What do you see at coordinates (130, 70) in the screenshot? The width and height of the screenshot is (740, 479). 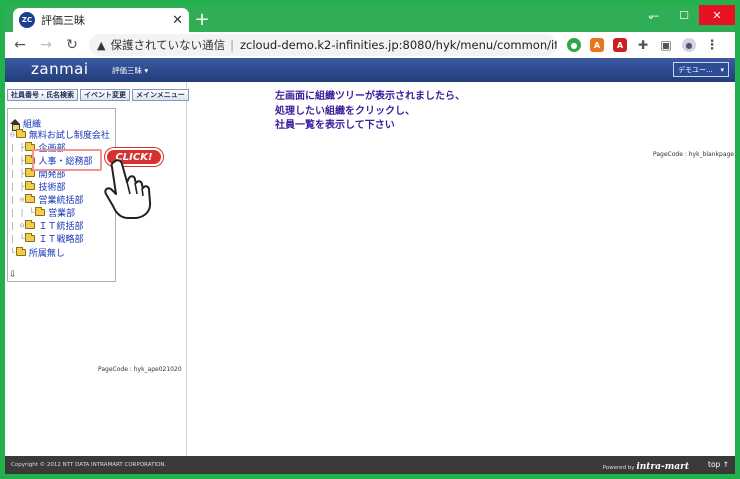 I see `user-menu: 評価三昧 ▾` at bounding box center [130, 70].